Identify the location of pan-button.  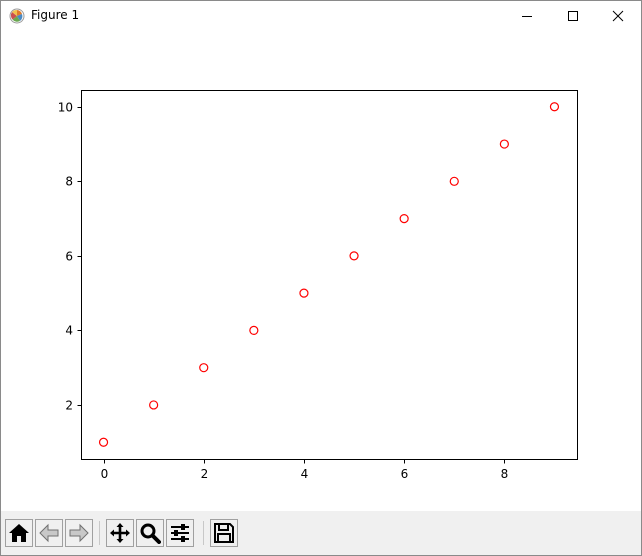
(120, 533).